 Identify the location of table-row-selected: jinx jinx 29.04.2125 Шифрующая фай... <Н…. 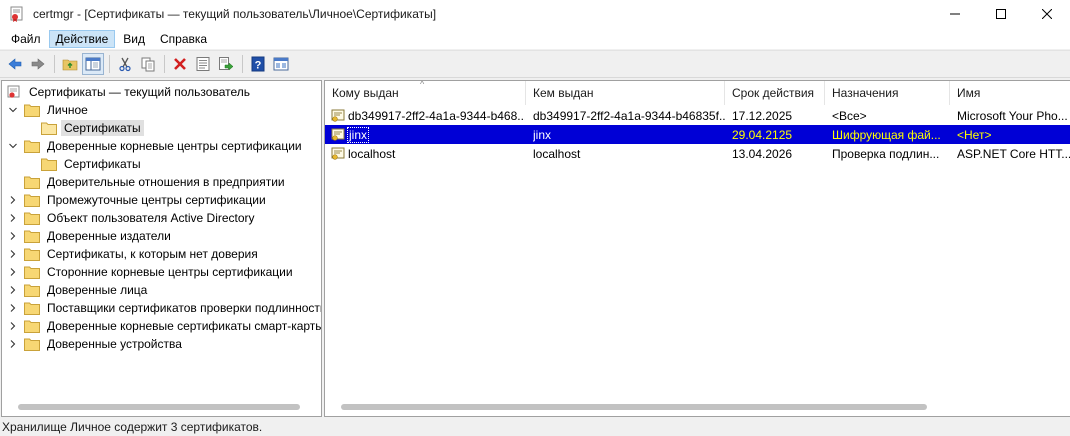
(697, 134).